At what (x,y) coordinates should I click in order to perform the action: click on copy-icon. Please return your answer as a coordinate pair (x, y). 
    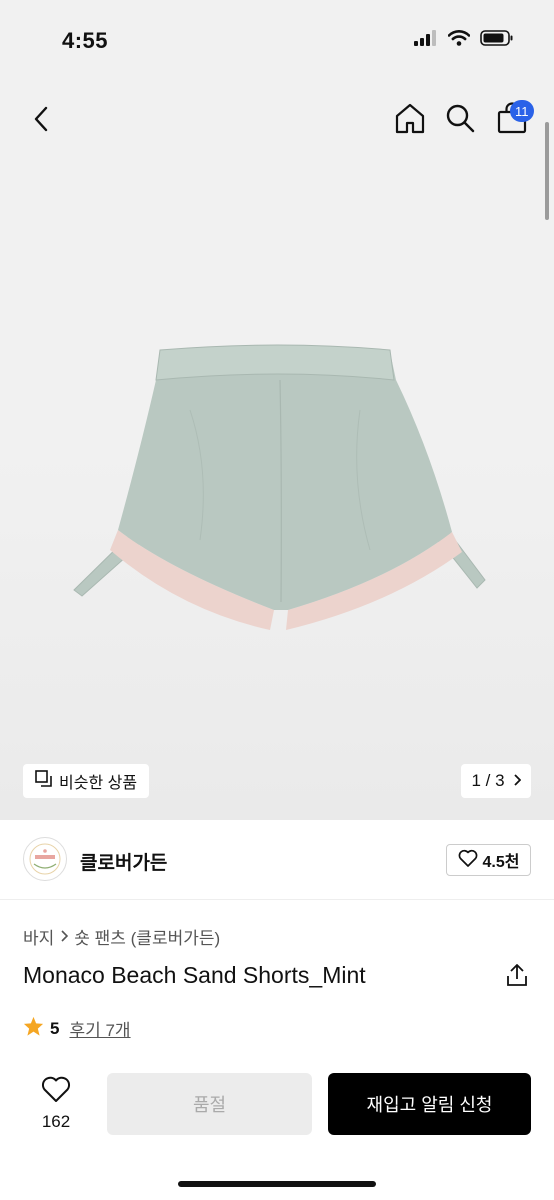
    Looking at the image, I should click on (44, 781).